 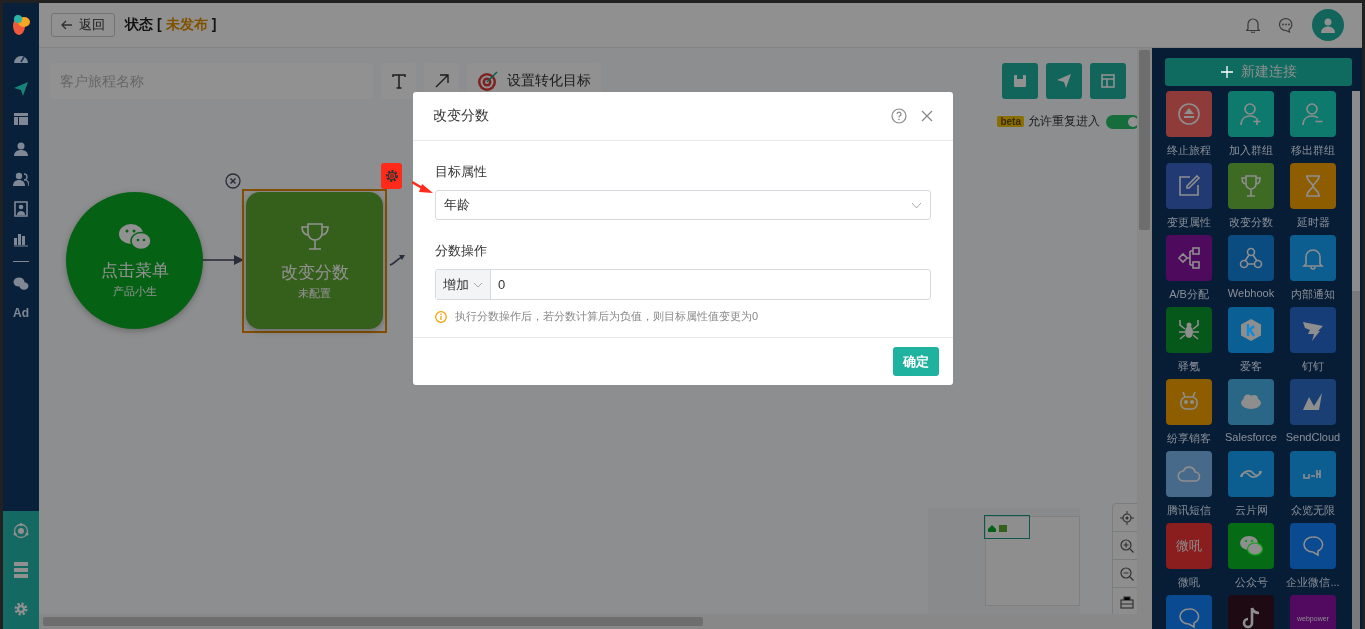 I want to click on server-icon, so click(x=21, y=570).